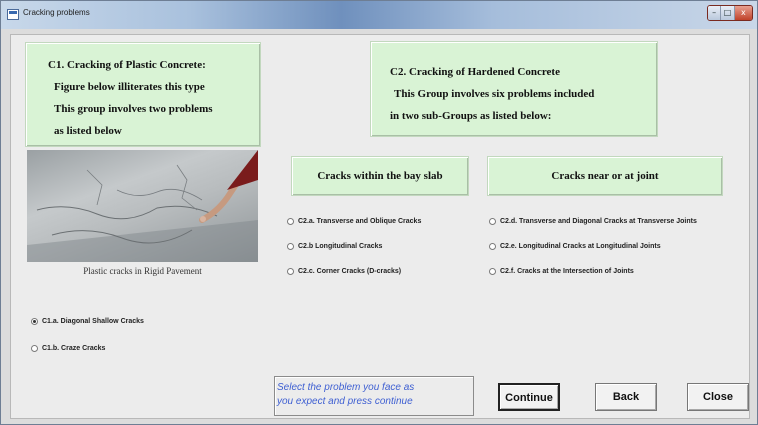  What do you see at coordinates (626, 397) in the screenshot?
I see `back-button: Back` at bounding box center [626, 397].